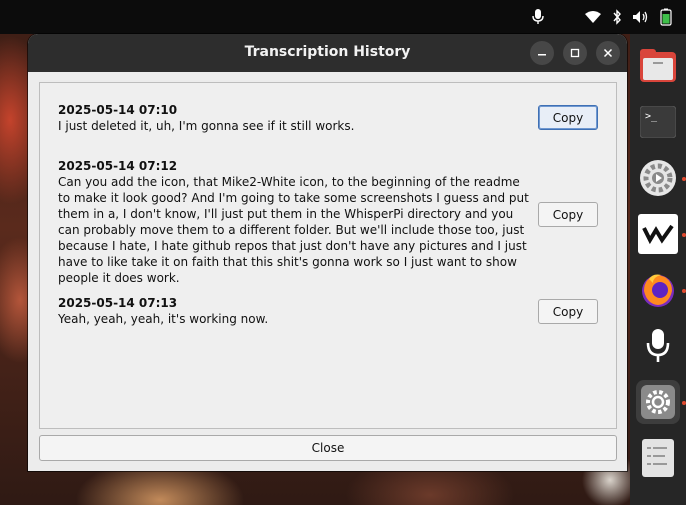 The height and width of the screenshot is (505, 686). I want to click on entry-timestamp: 2025-05-14 07:13, so click(118, 303).